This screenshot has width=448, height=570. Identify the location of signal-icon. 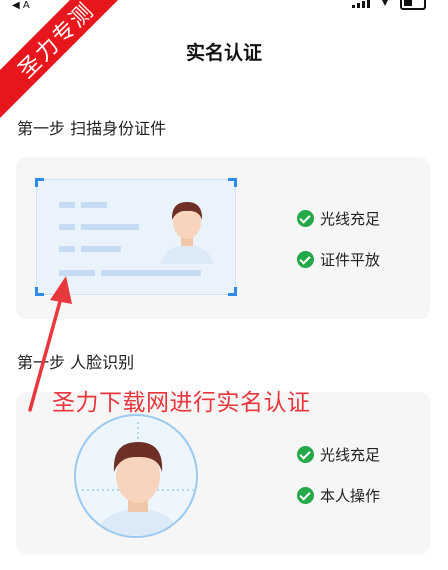
(361, 4).